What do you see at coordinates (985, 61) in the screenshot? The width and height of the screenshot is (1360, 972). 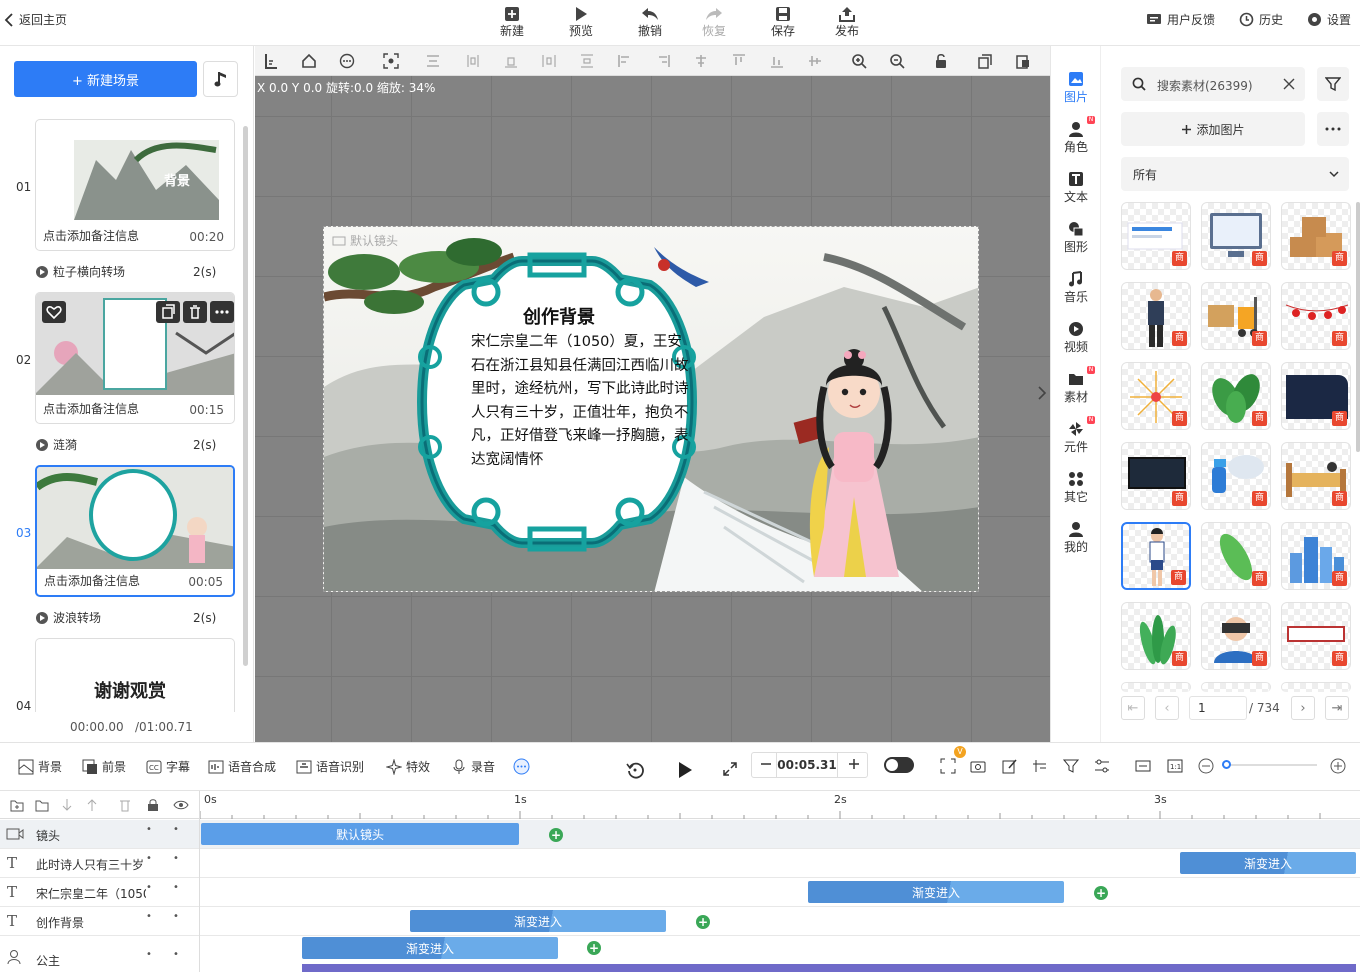 I see `copy-icon` at bounding box center [985, 61].